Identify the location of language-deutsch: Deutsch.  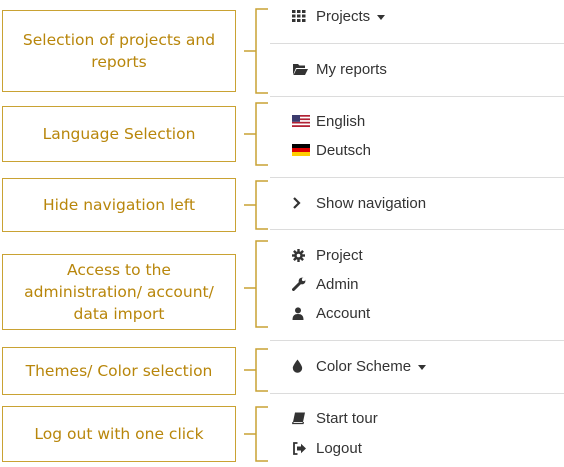
(331, 150).